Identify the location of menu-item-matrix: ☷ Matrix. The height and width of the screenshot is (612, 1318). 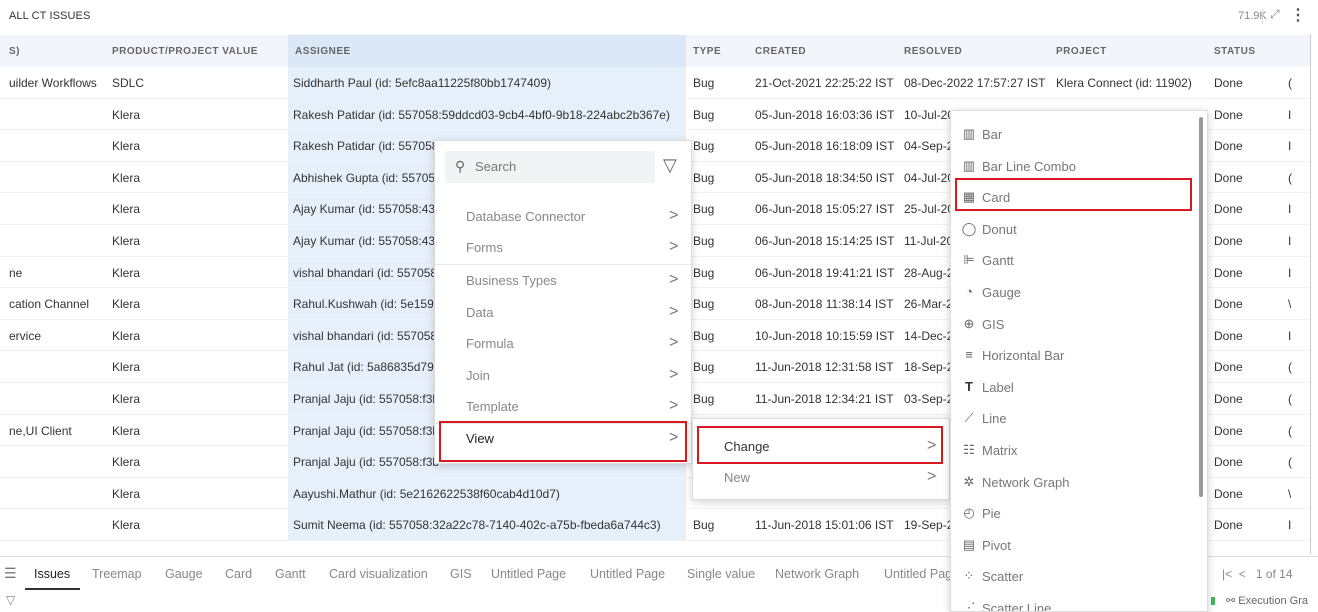
(1079, 450).